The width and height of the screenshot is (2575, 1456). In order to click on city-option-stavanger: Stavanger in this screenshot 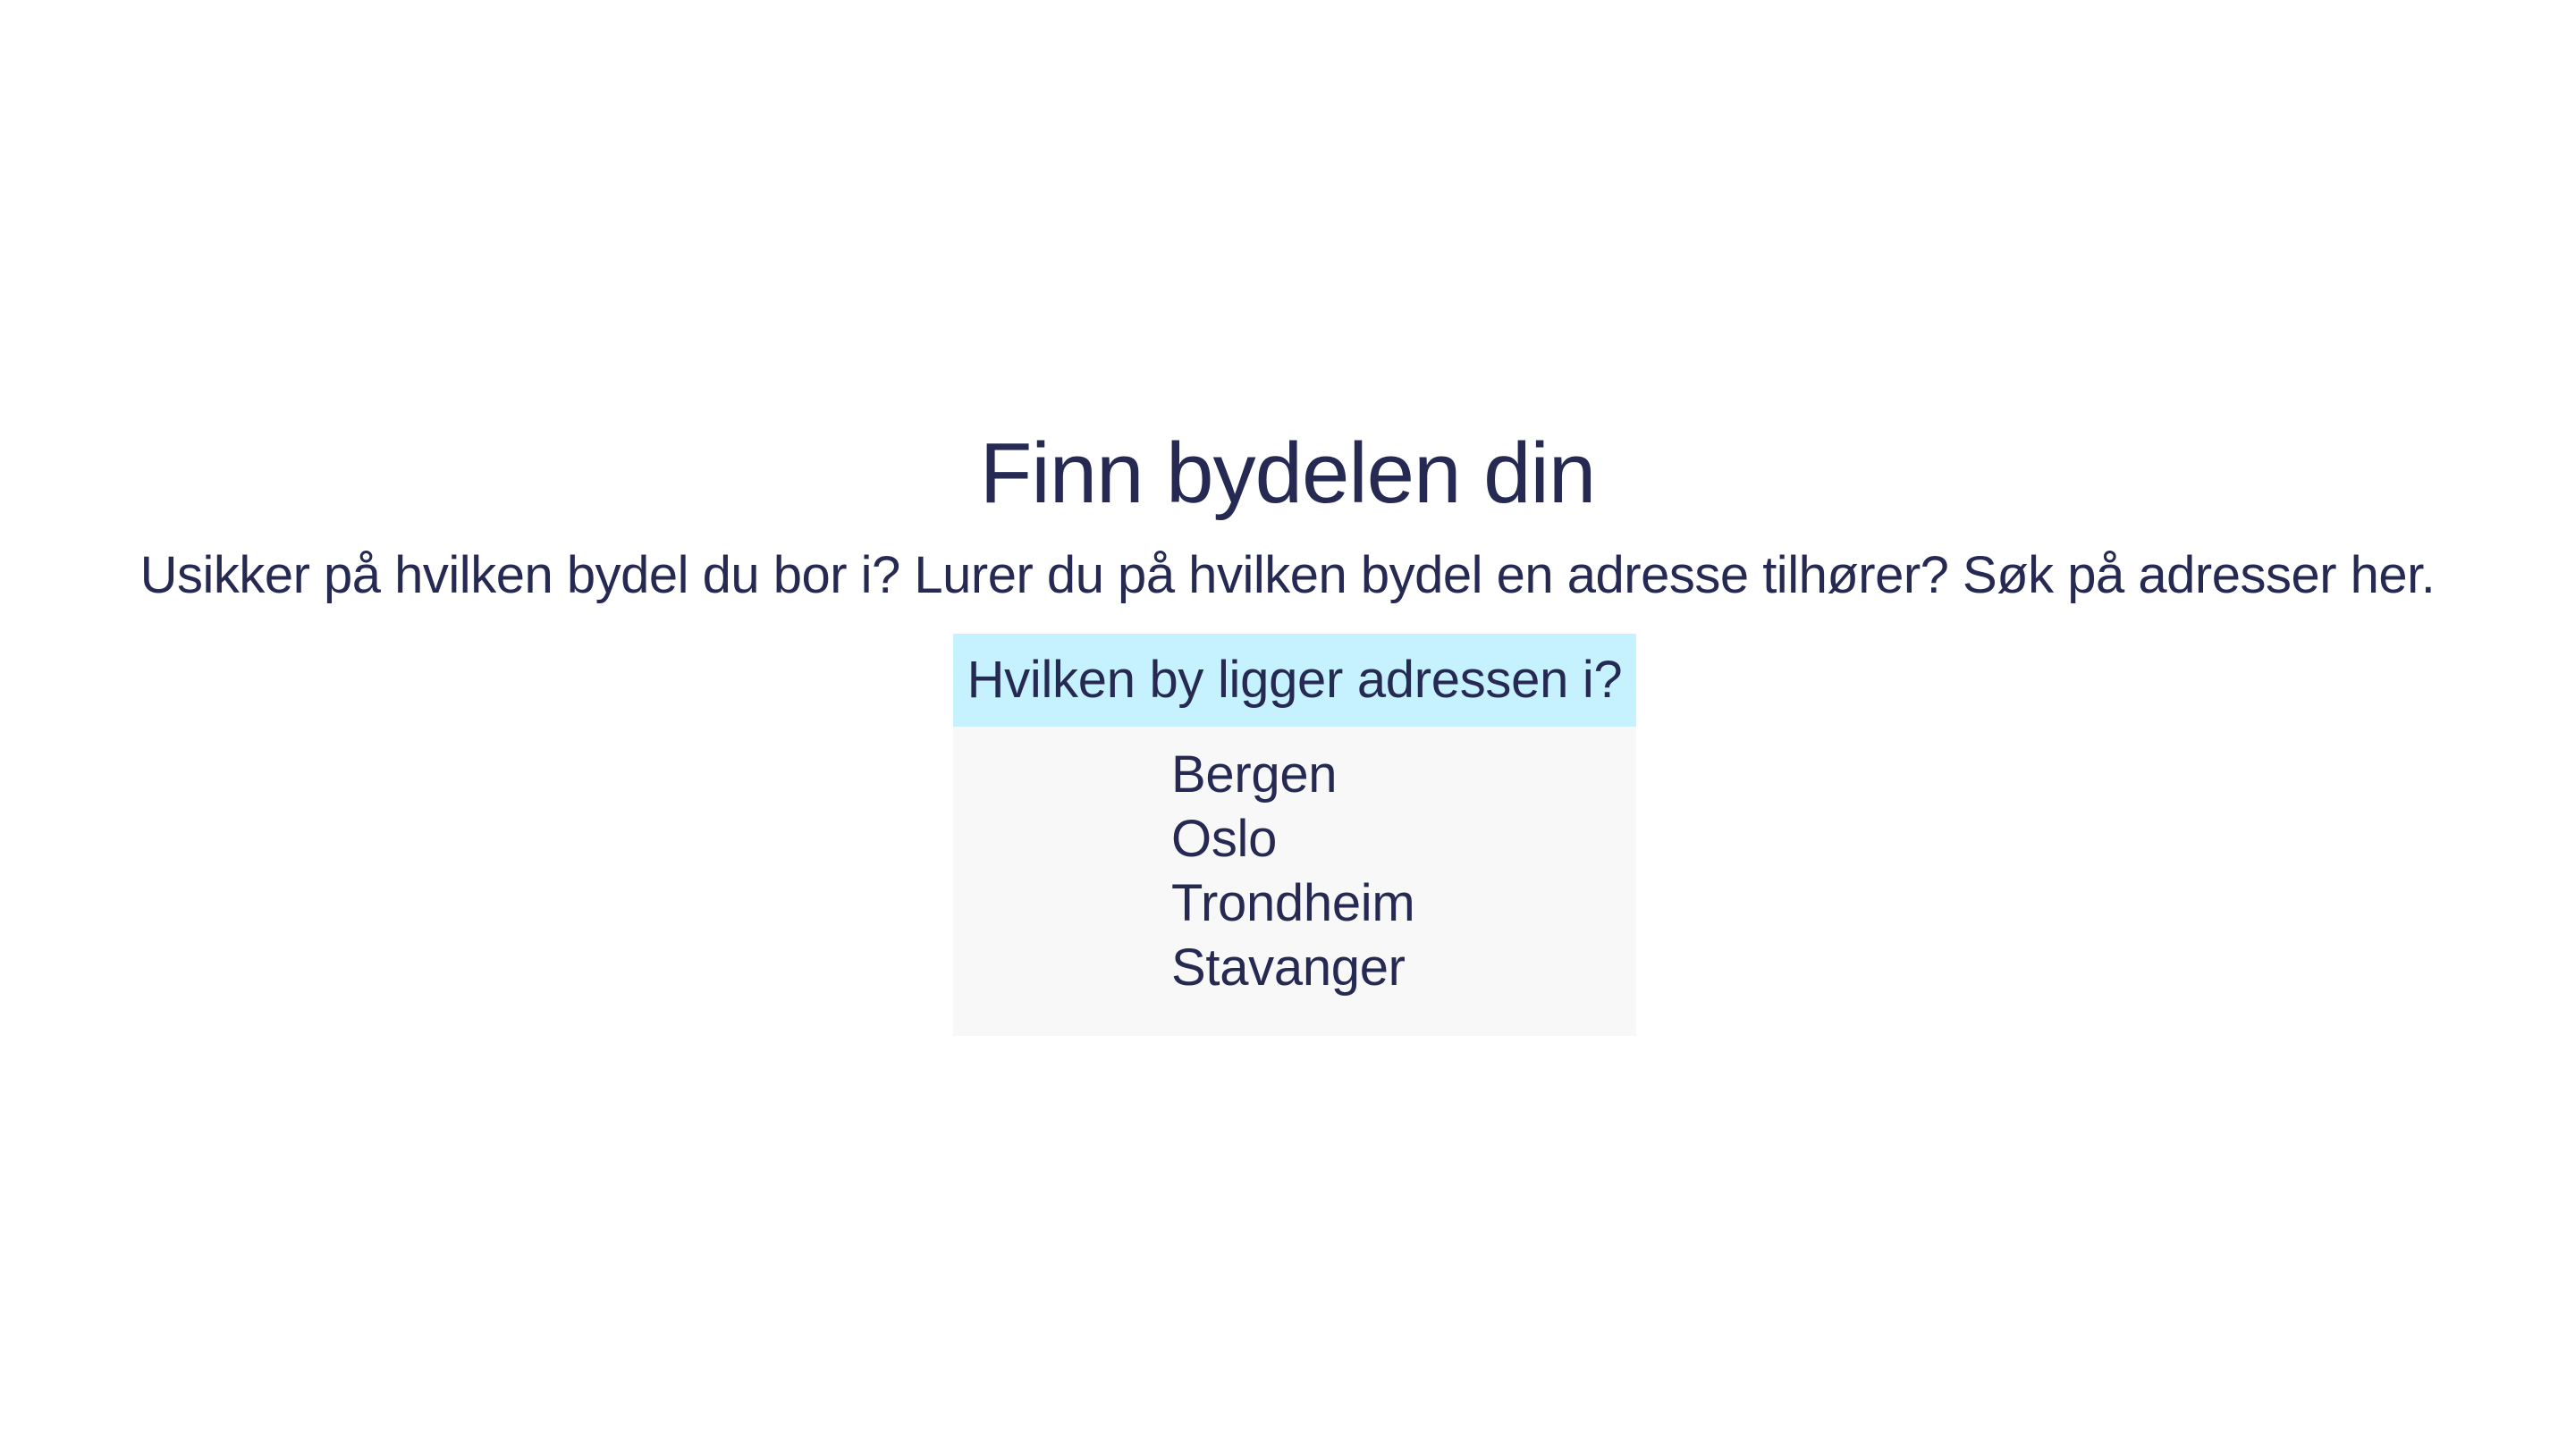, I will do `click(1403, 968)`.